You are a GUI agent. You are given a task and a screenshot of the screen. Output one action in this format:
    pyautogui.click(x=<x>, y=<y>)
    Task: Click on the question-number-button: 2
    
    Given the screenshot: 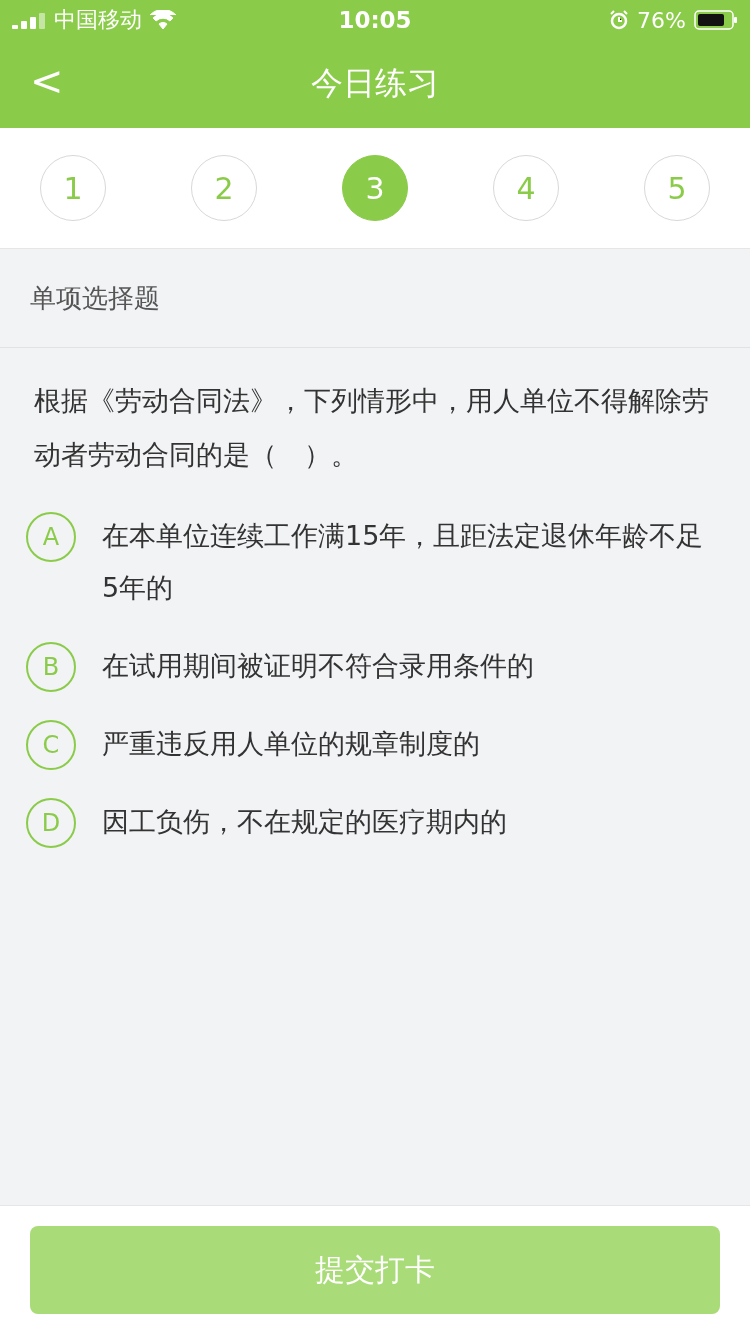 What is the action you would take?
    pyautogui.click(x=224, y=188)
    